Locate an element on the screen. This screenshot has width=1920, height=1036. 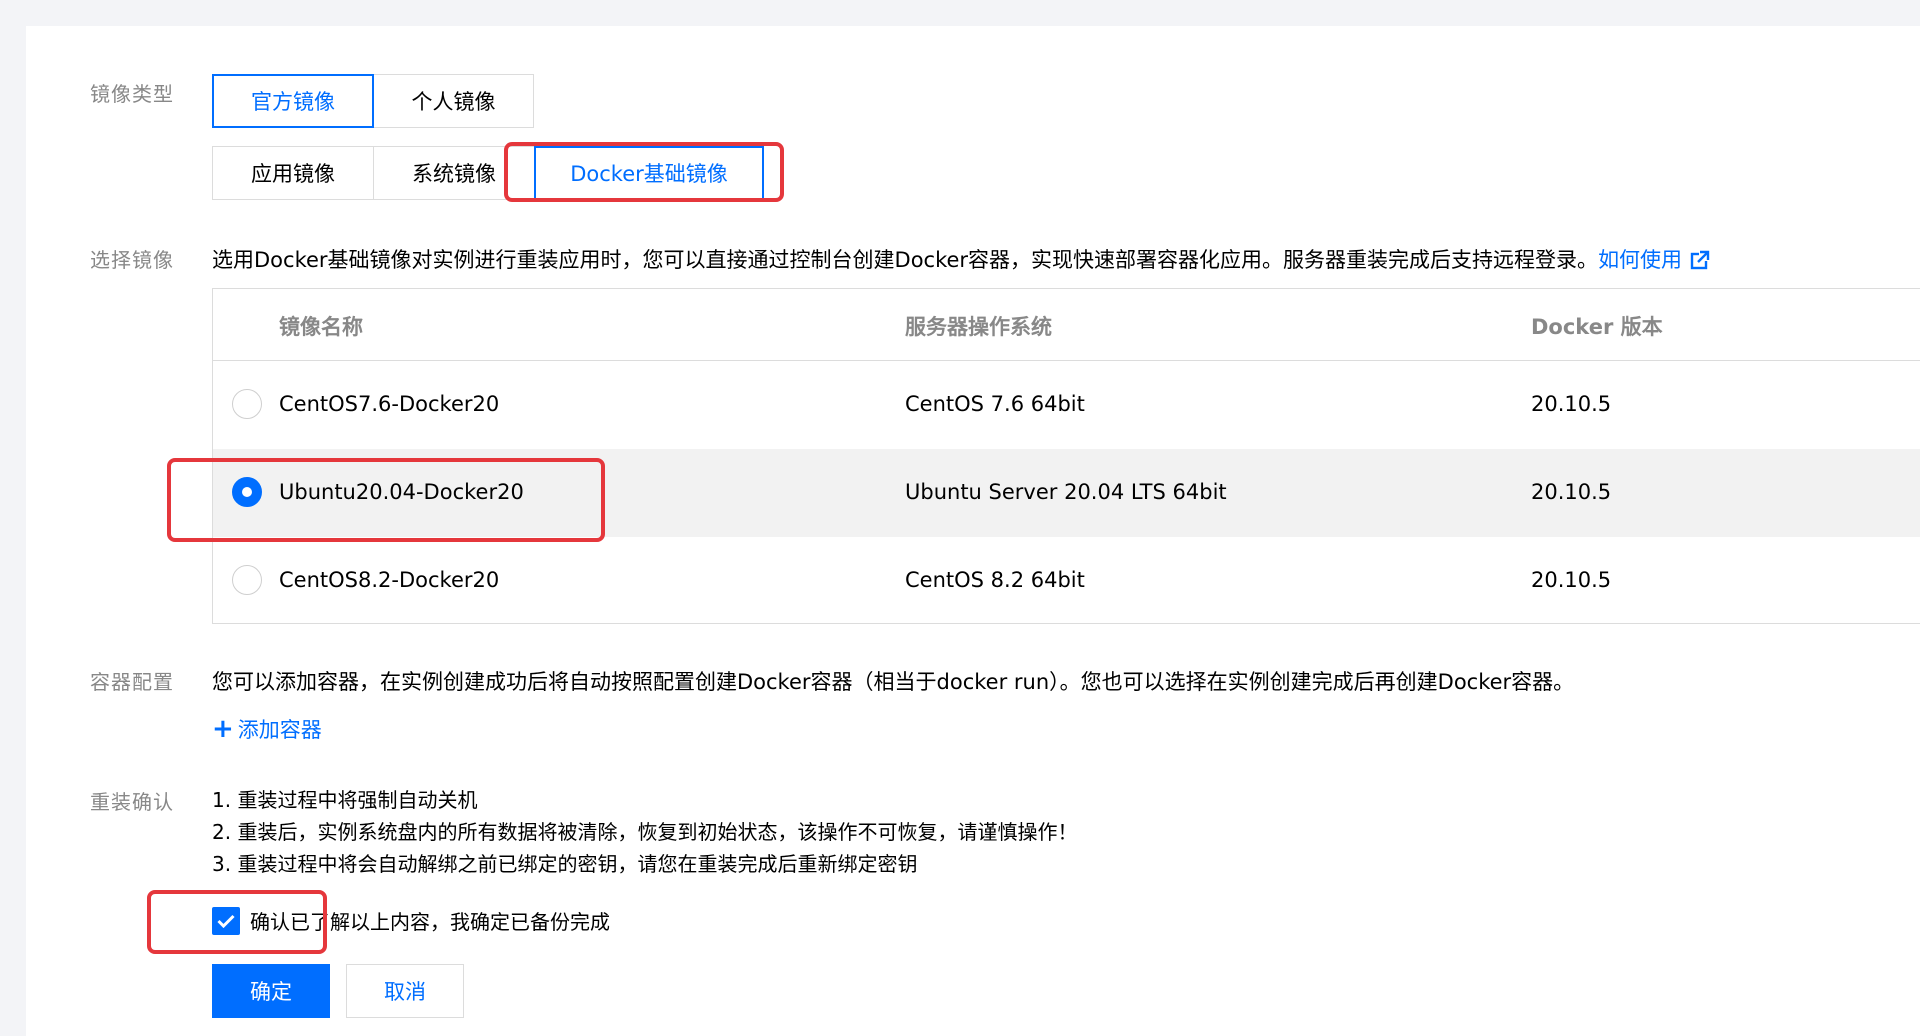
column-image-name: 镜像名称 is located at coordinates (321, 327).